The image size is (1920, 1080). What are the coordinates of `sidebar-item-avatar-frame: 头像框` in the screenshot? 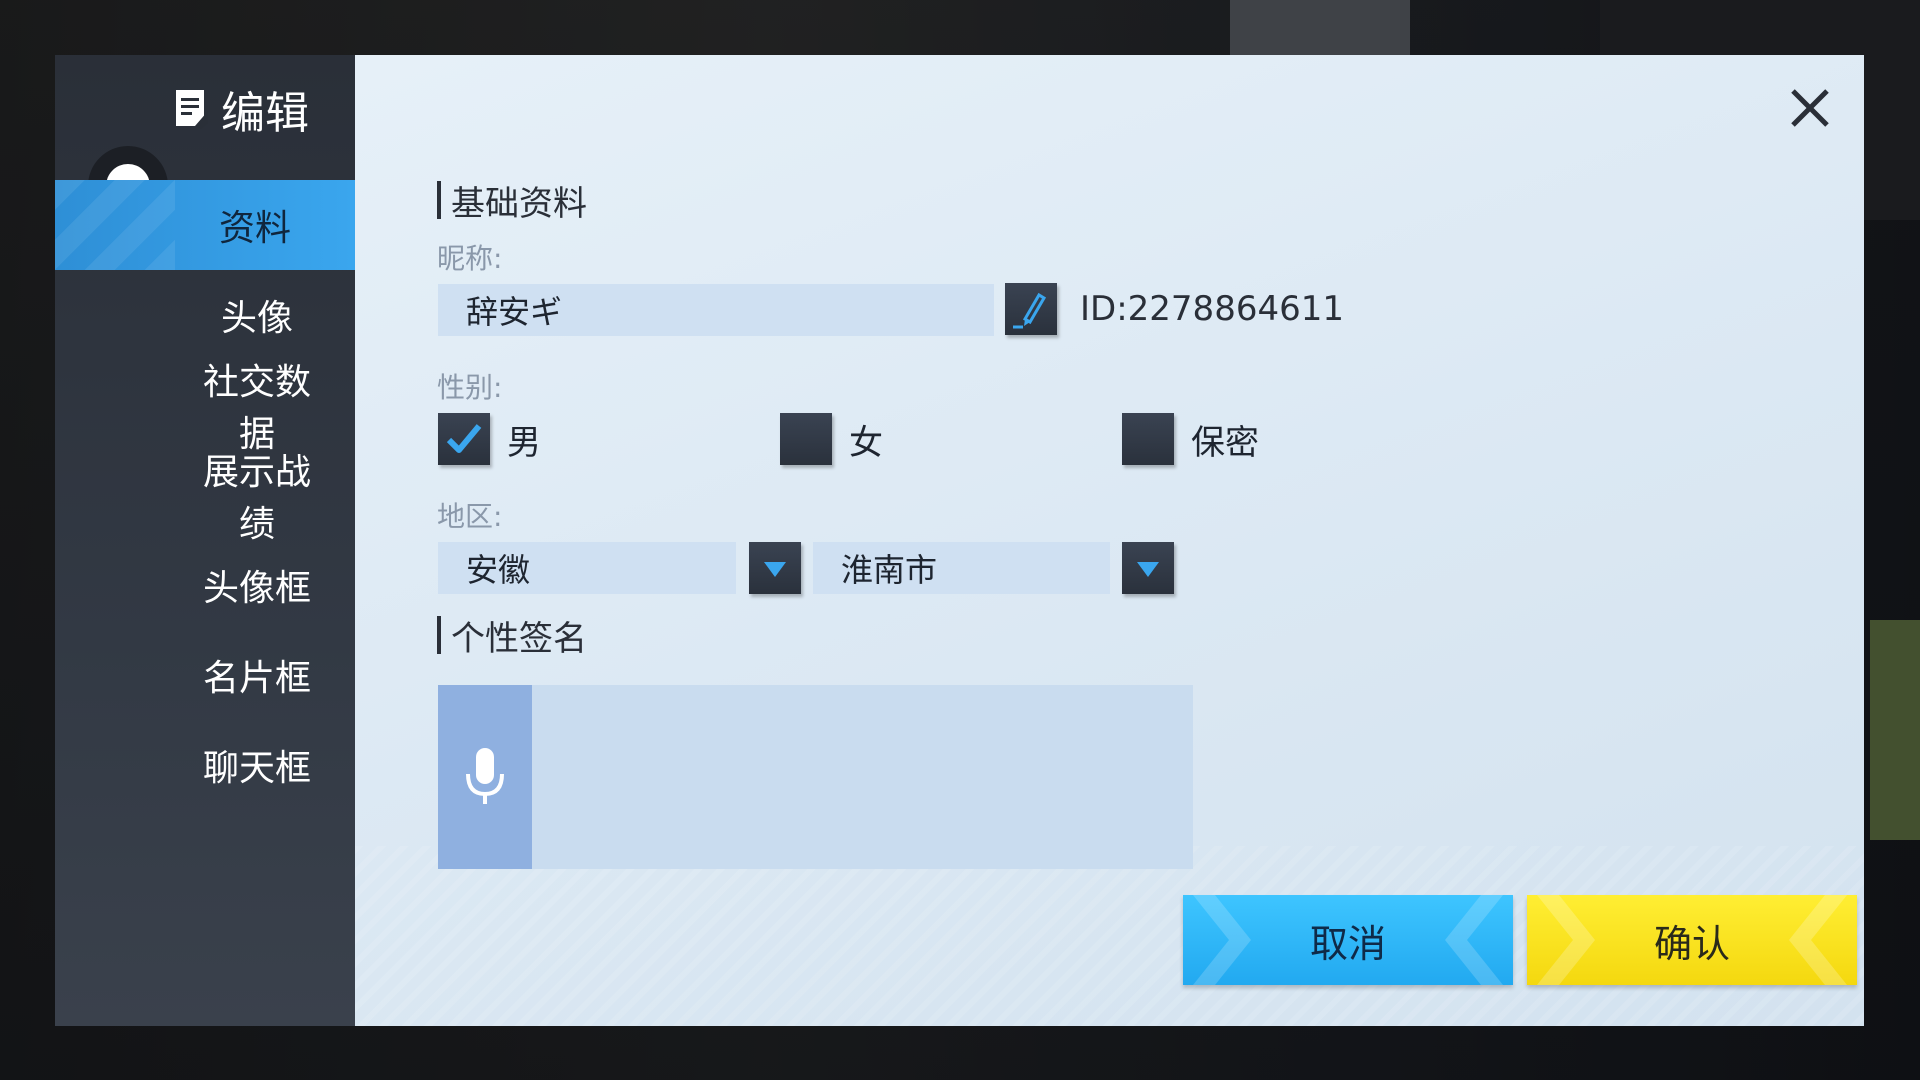 It's located at (205, 585).